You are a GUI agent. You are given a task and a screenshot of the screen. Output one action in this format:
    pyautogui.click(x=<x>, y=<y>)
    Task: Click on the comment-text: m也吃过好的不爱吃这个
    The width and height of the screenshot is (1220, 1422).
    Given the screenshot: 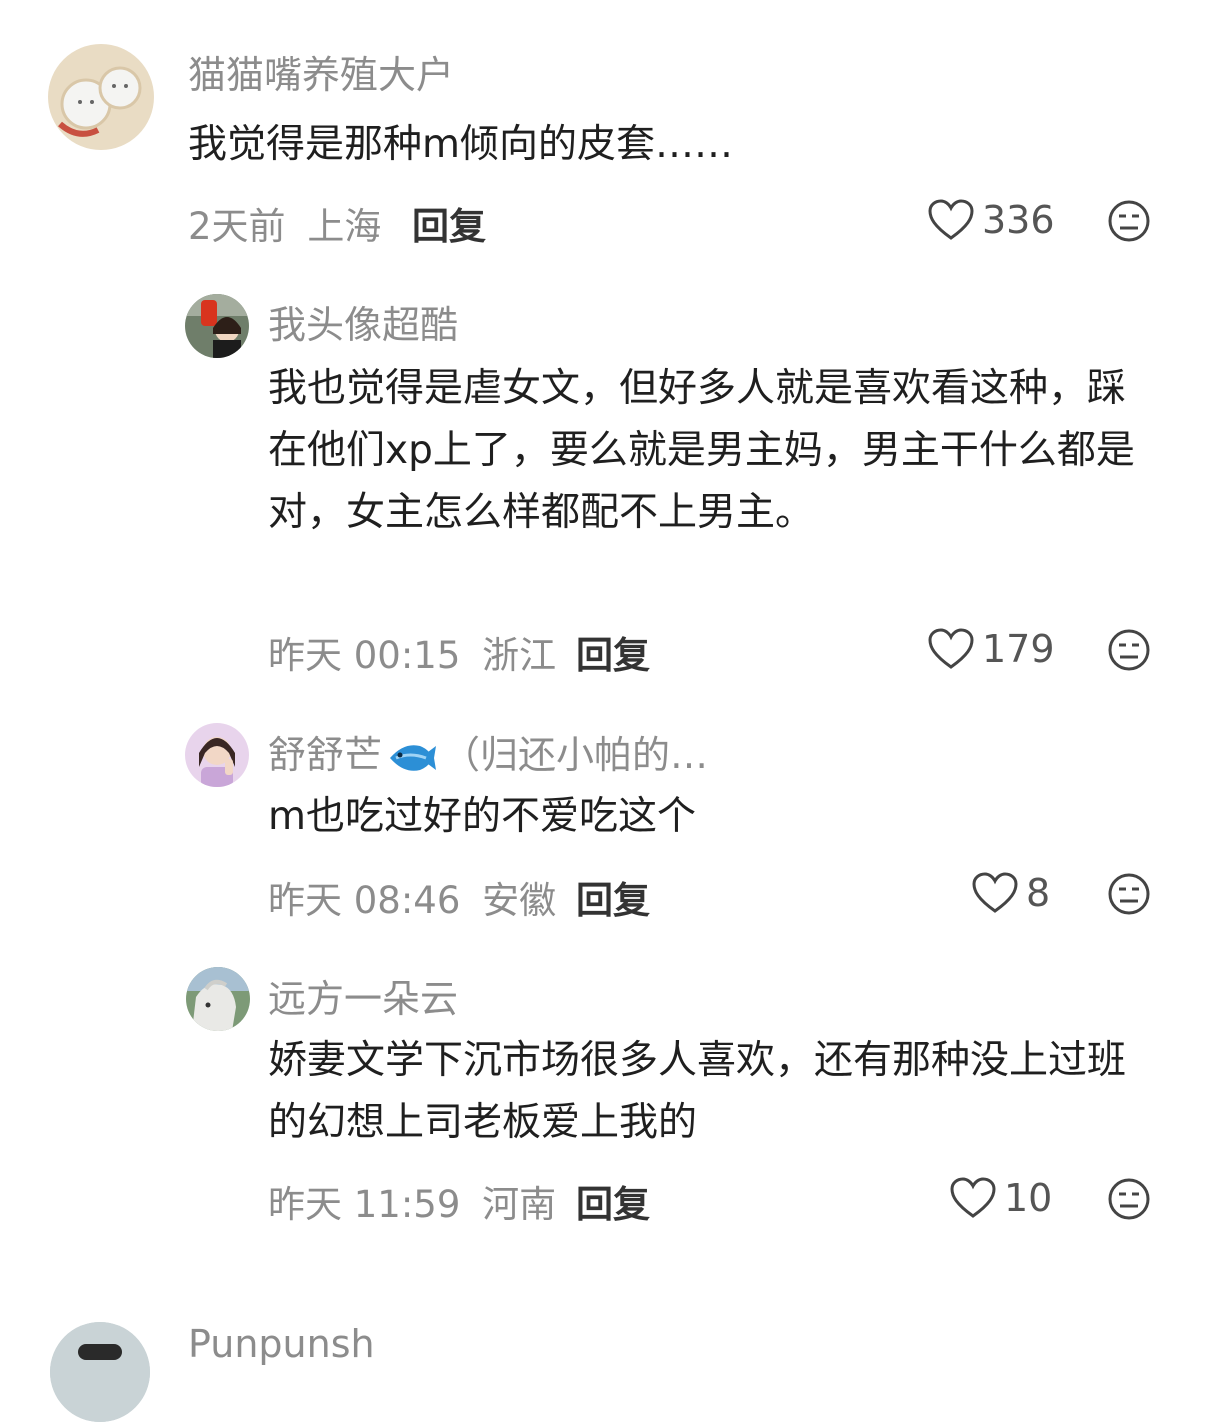 What is the action you would take?
    pyautogui.click(x=482, y=816)
    